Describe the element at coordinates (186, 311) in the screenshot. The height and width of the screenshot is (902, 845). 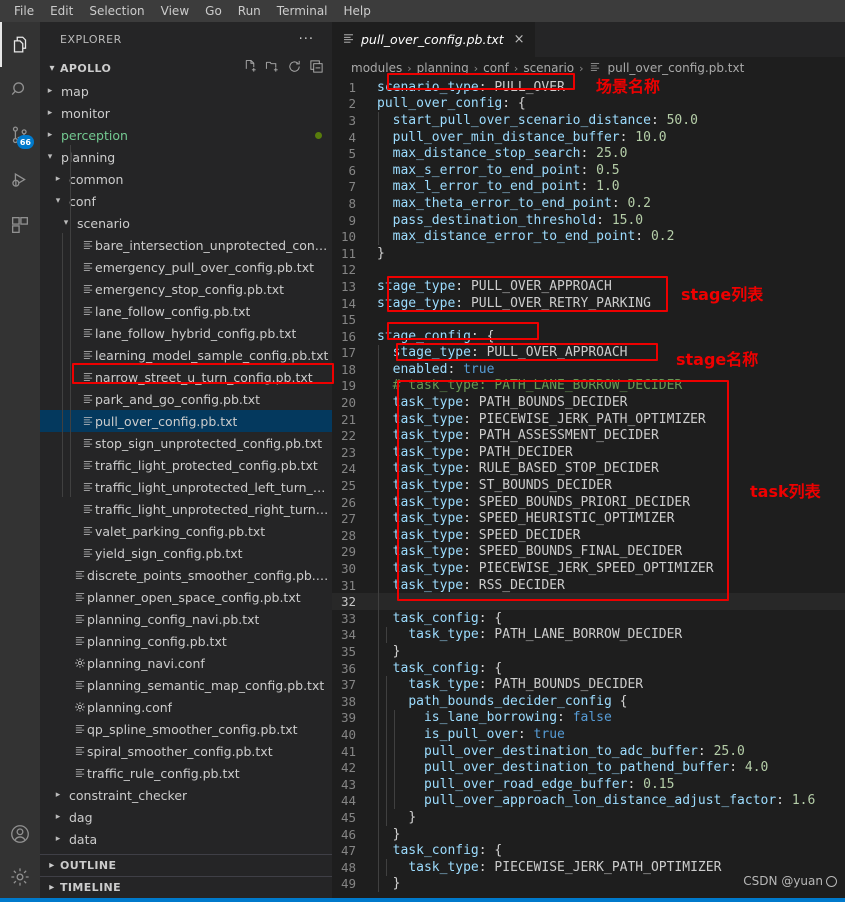
I see `tree-file-lane_follow_config.pb.txt: lane_follow_config.pb.txt` at that location.